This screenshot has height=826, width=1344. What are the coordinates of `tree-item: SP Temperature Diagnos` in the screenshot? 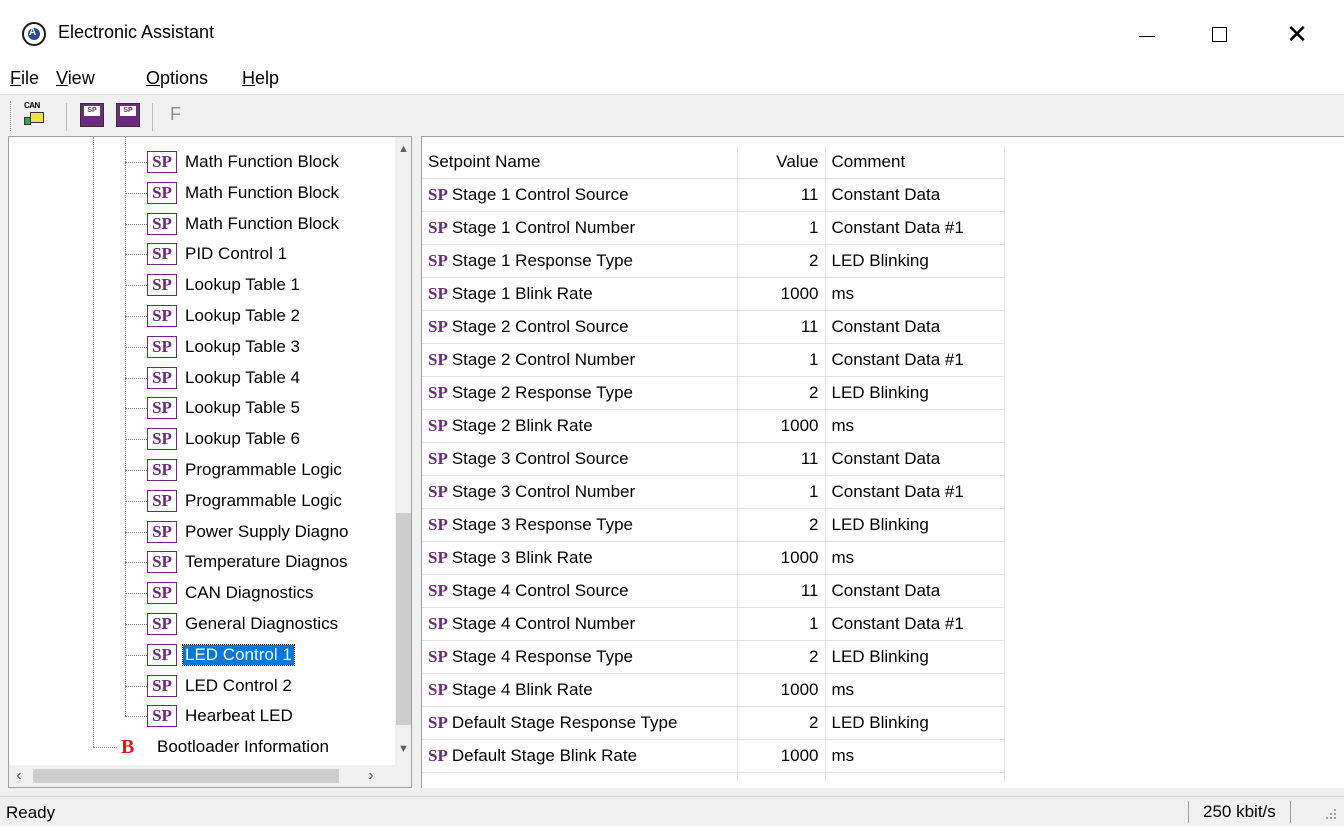 It's located at (248, 562).